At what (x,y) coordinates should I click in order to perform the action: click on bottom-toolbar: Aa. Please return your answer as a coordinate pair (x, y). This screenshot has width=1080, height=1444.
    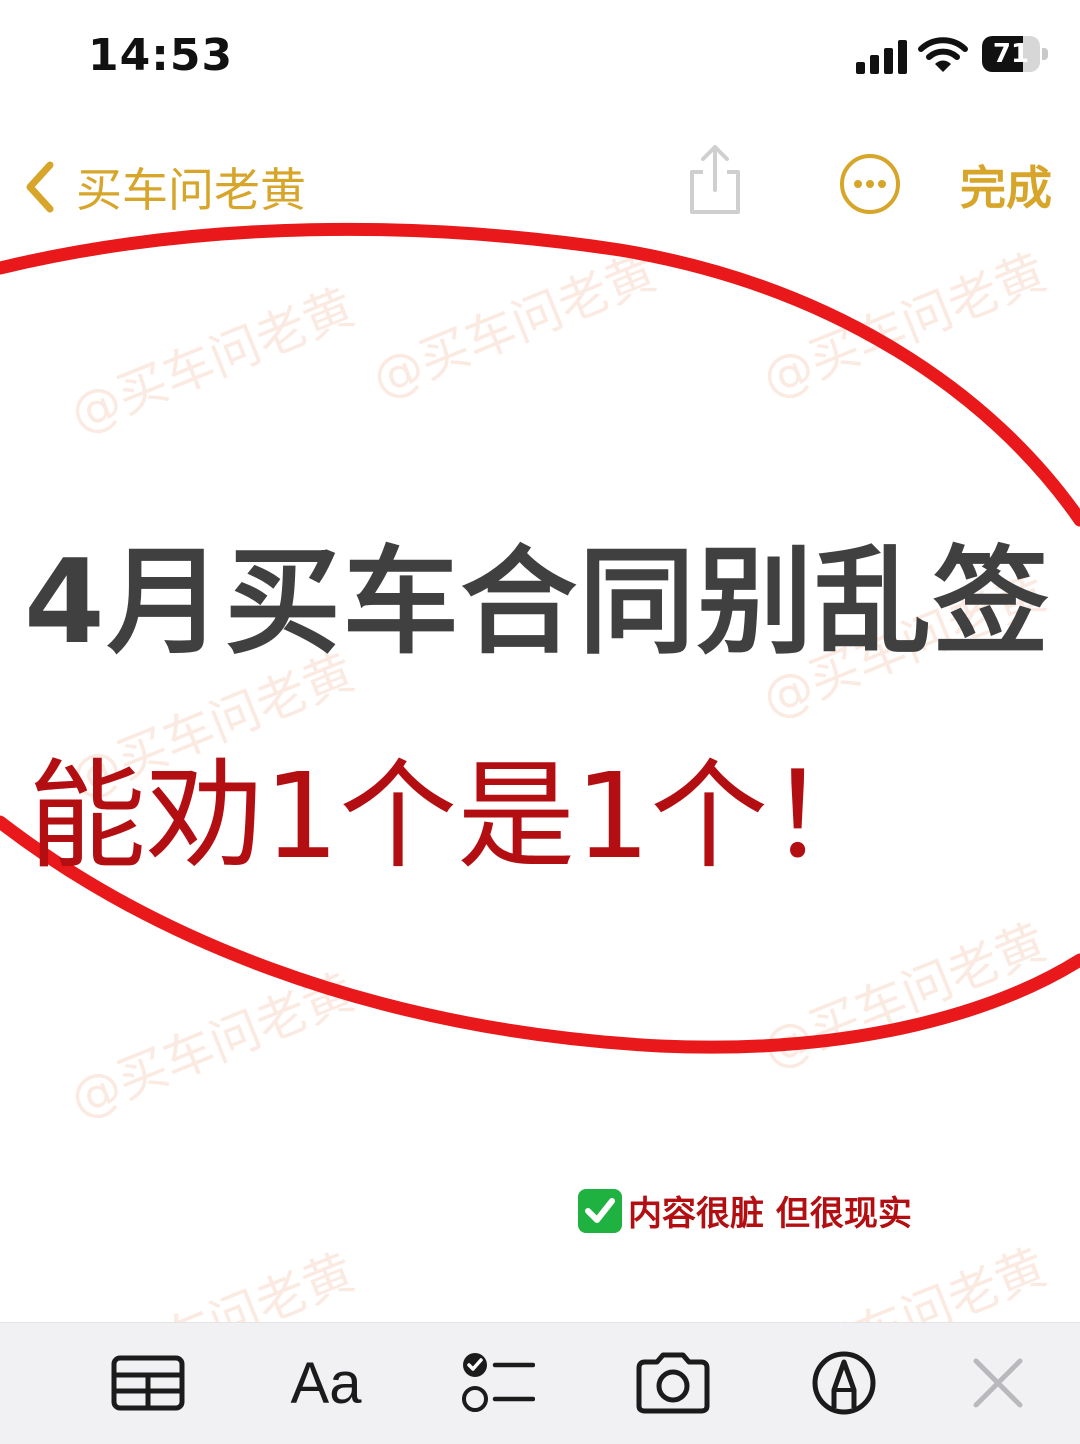
    Looking at the image, I should click on (540, 1383).